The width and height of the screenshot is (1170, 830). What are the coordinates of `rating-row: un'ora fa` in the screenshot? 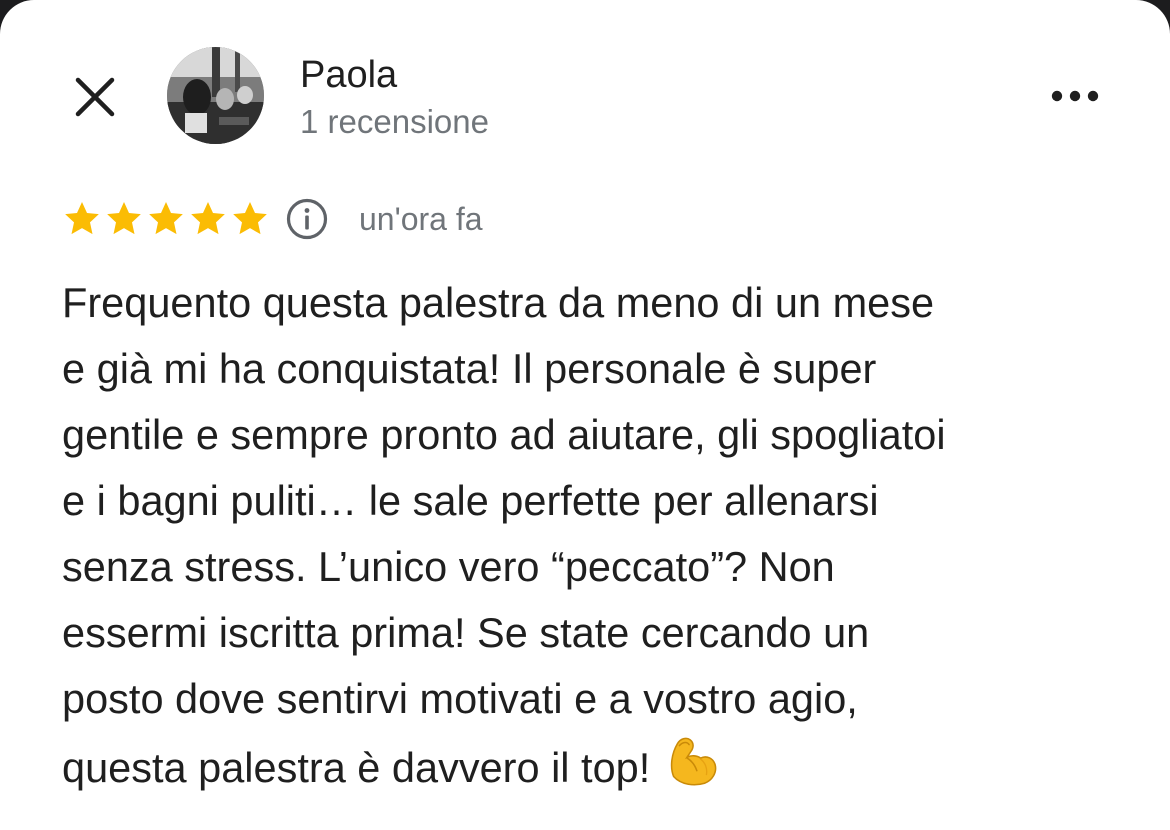 It's located at (272, 219).